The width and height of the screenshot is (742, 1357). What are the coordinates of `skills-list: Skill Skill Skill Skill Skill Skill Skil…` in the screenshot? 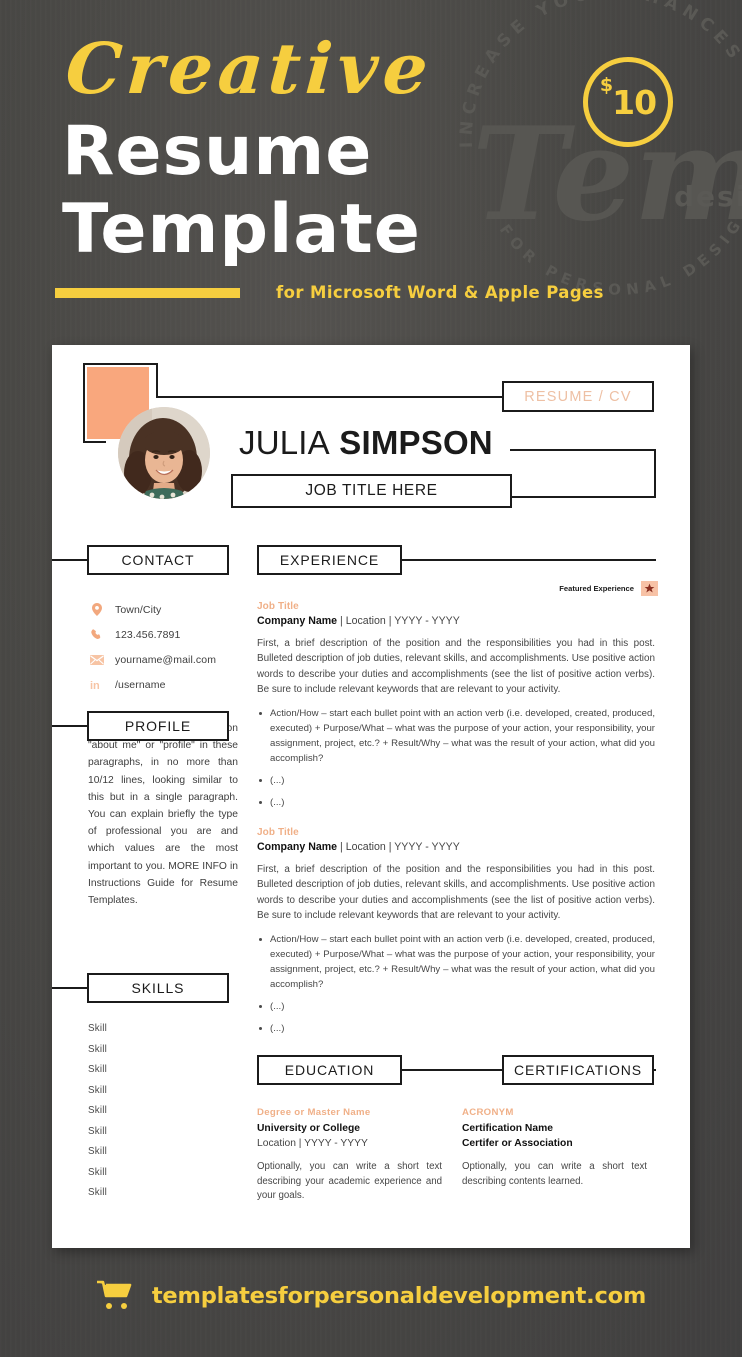 It's located at (163, 1115).